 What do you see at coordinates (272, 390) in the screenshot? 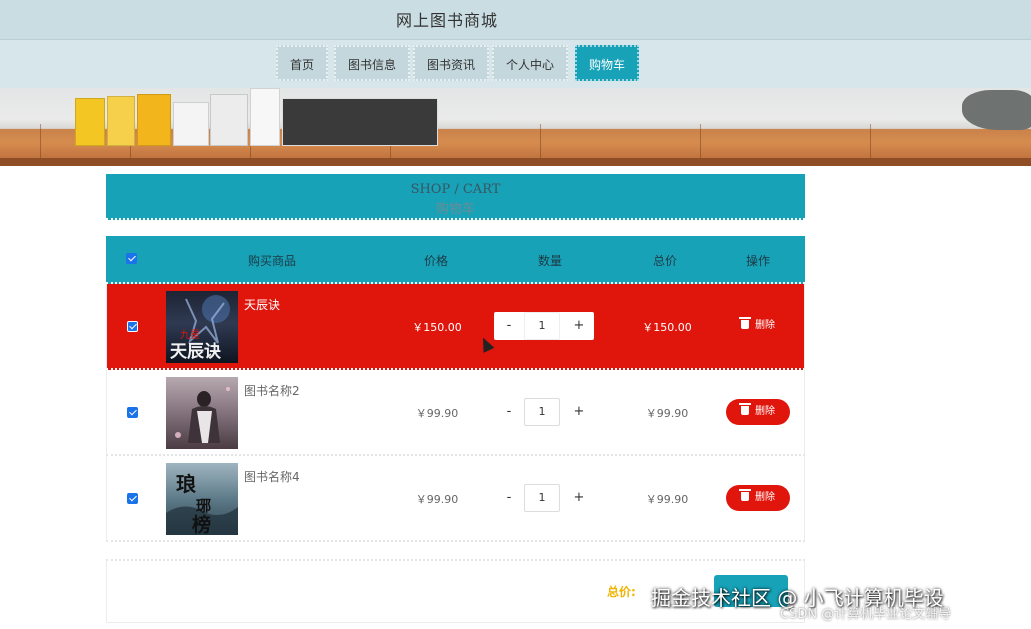
I see `book-name: 图书名称2` at bounding box center [272, 390].